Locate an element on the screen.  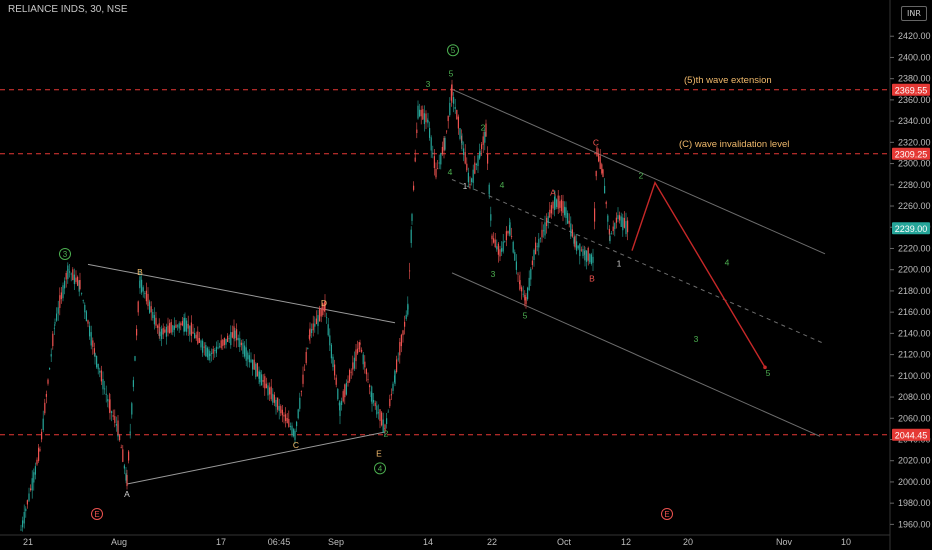
price-tick-label: 2220.00 is located at coordinates (914, 248).